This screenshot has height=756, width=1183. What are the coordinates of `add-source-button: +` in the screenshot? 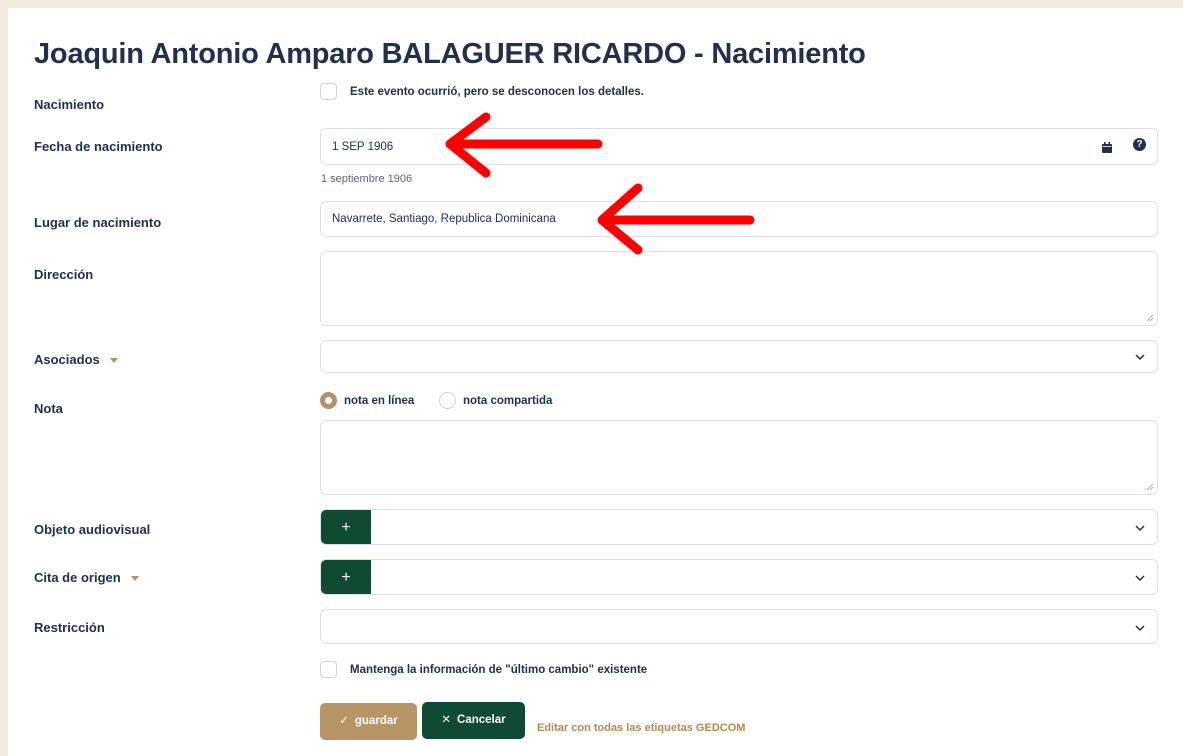 It's located at (346, 577).